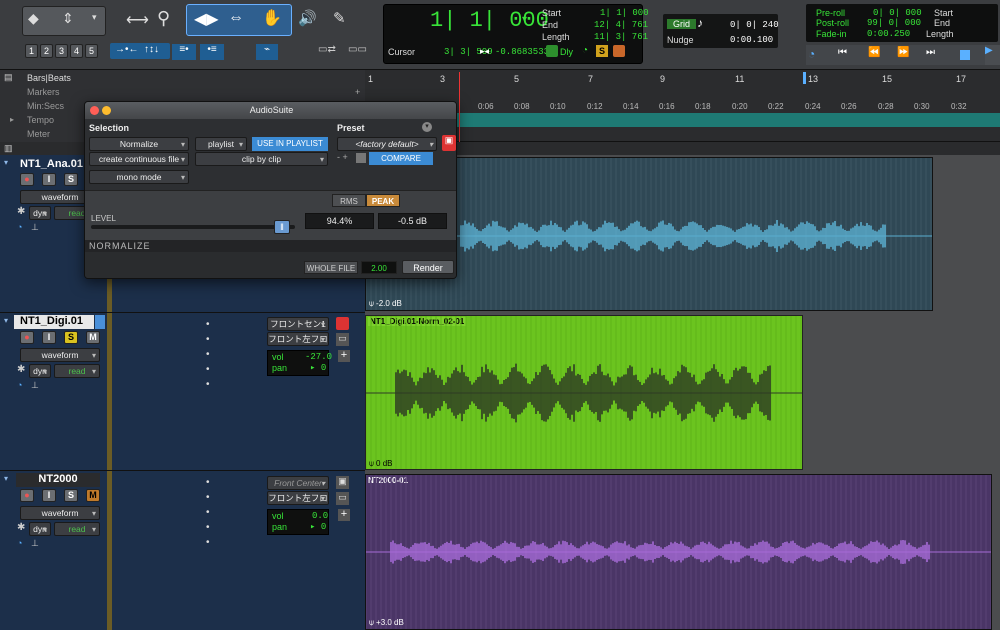 This screenshot has height=630, width=1000. Describe the element at coordinates (38, 20) in the screenshot. I see `zoom-toggle-icon: ◆` at that location.